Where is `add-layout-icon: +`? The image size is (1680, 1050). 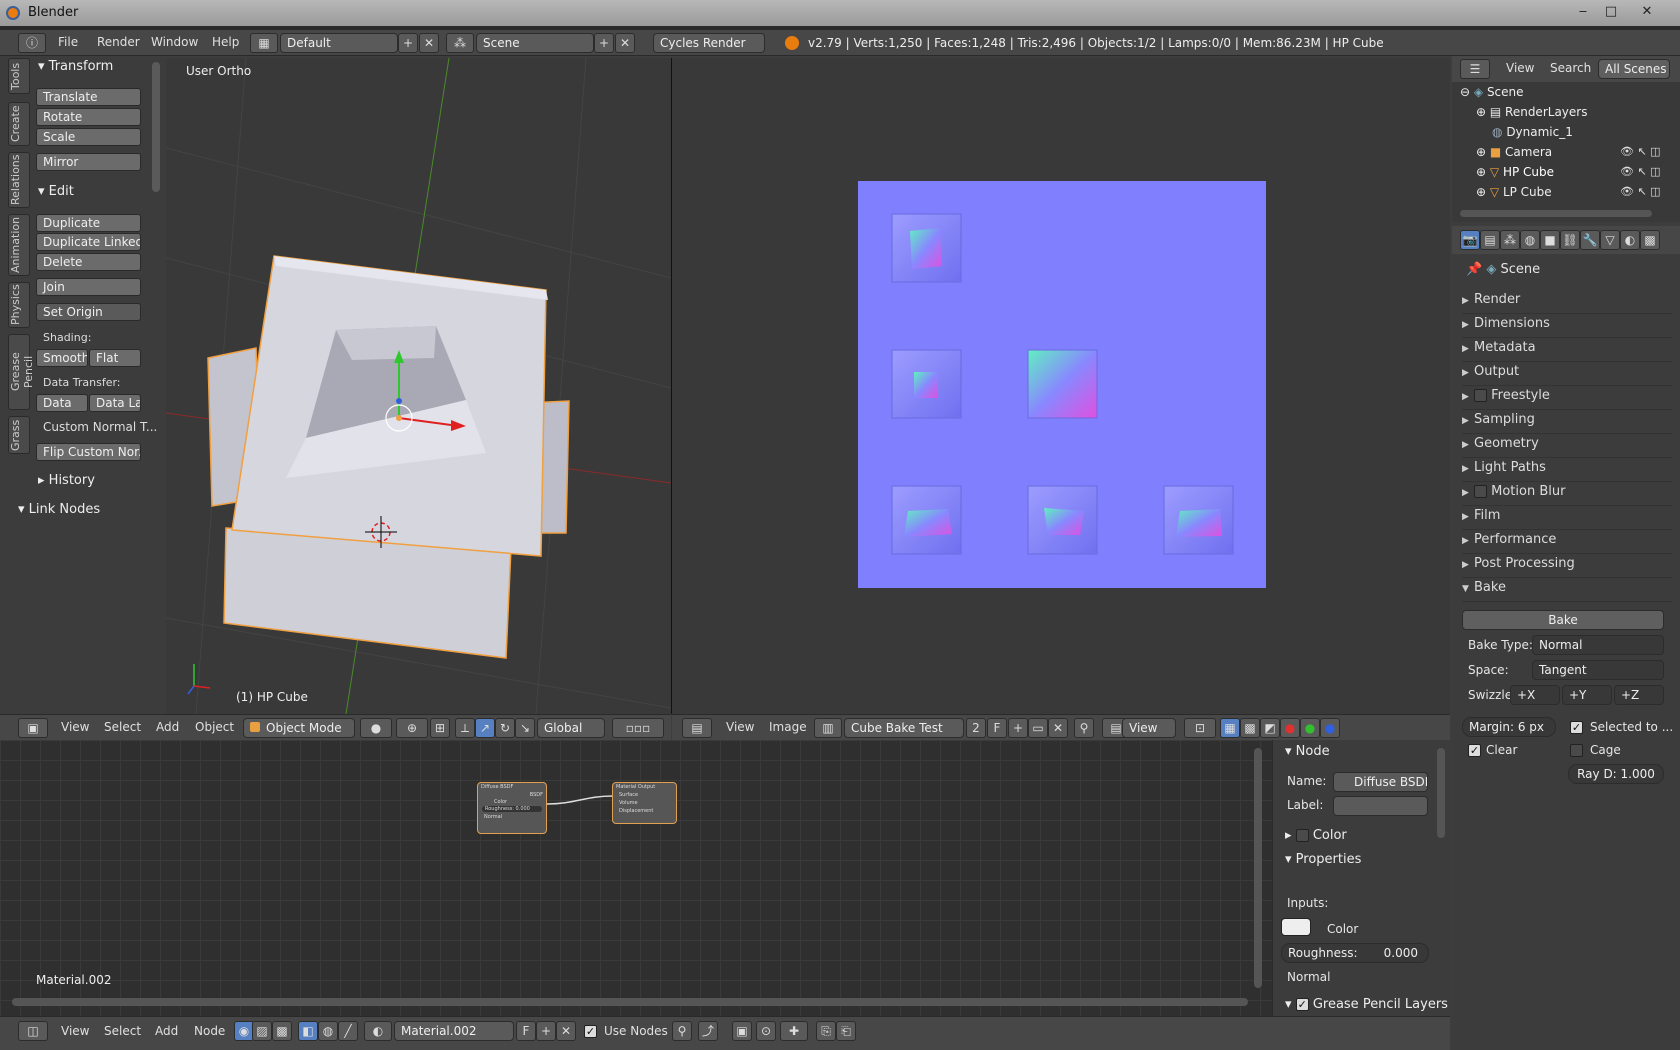 add-layout-icon: + is located at coordinates (408, 43).